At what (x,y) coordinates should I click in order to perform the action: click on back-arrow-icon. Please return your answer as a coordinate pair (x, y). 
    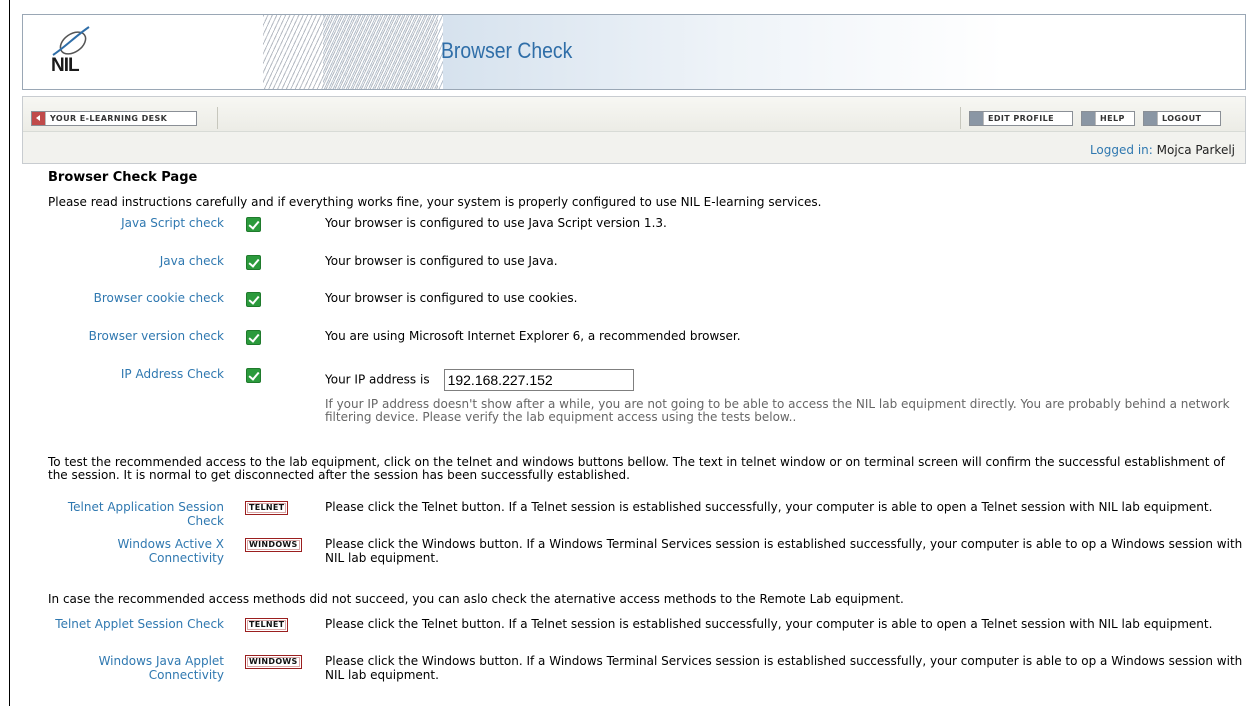
    Looking at the image, I should click on (39, 118).